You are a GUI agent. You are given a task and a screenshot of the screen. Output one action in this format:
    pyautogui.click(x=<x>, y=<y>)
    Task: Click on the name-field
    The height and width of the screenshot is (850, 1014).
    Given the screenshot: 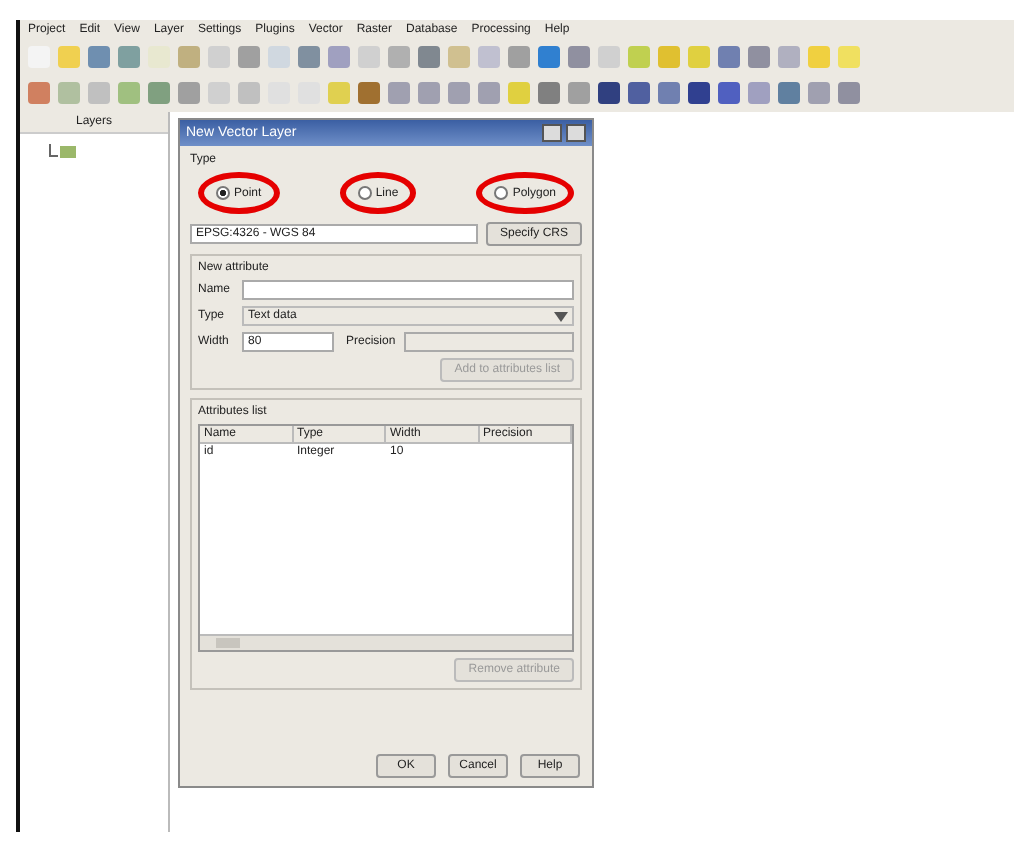 What is the action you would take?
    pyautogui.click(x=408, y=290)
    